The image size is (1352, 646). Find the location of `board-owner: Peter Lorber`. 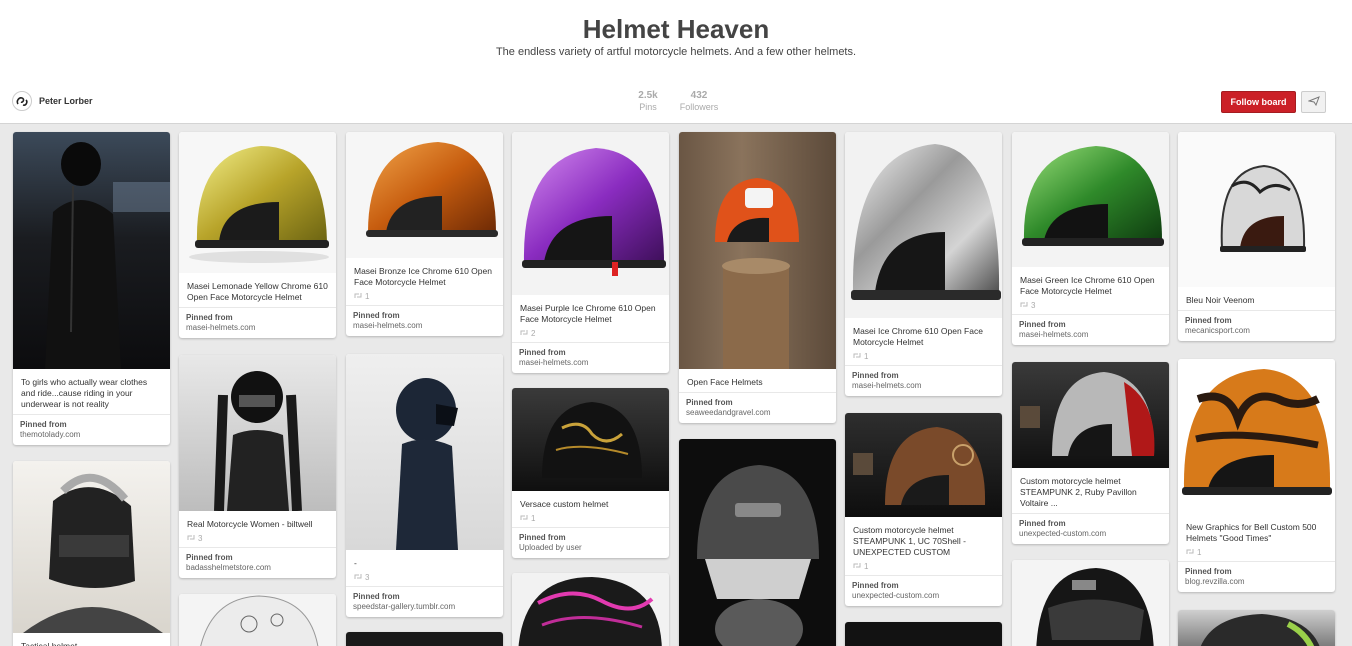

board-owner: Peter Lorber is located at coordinates (52, 101).